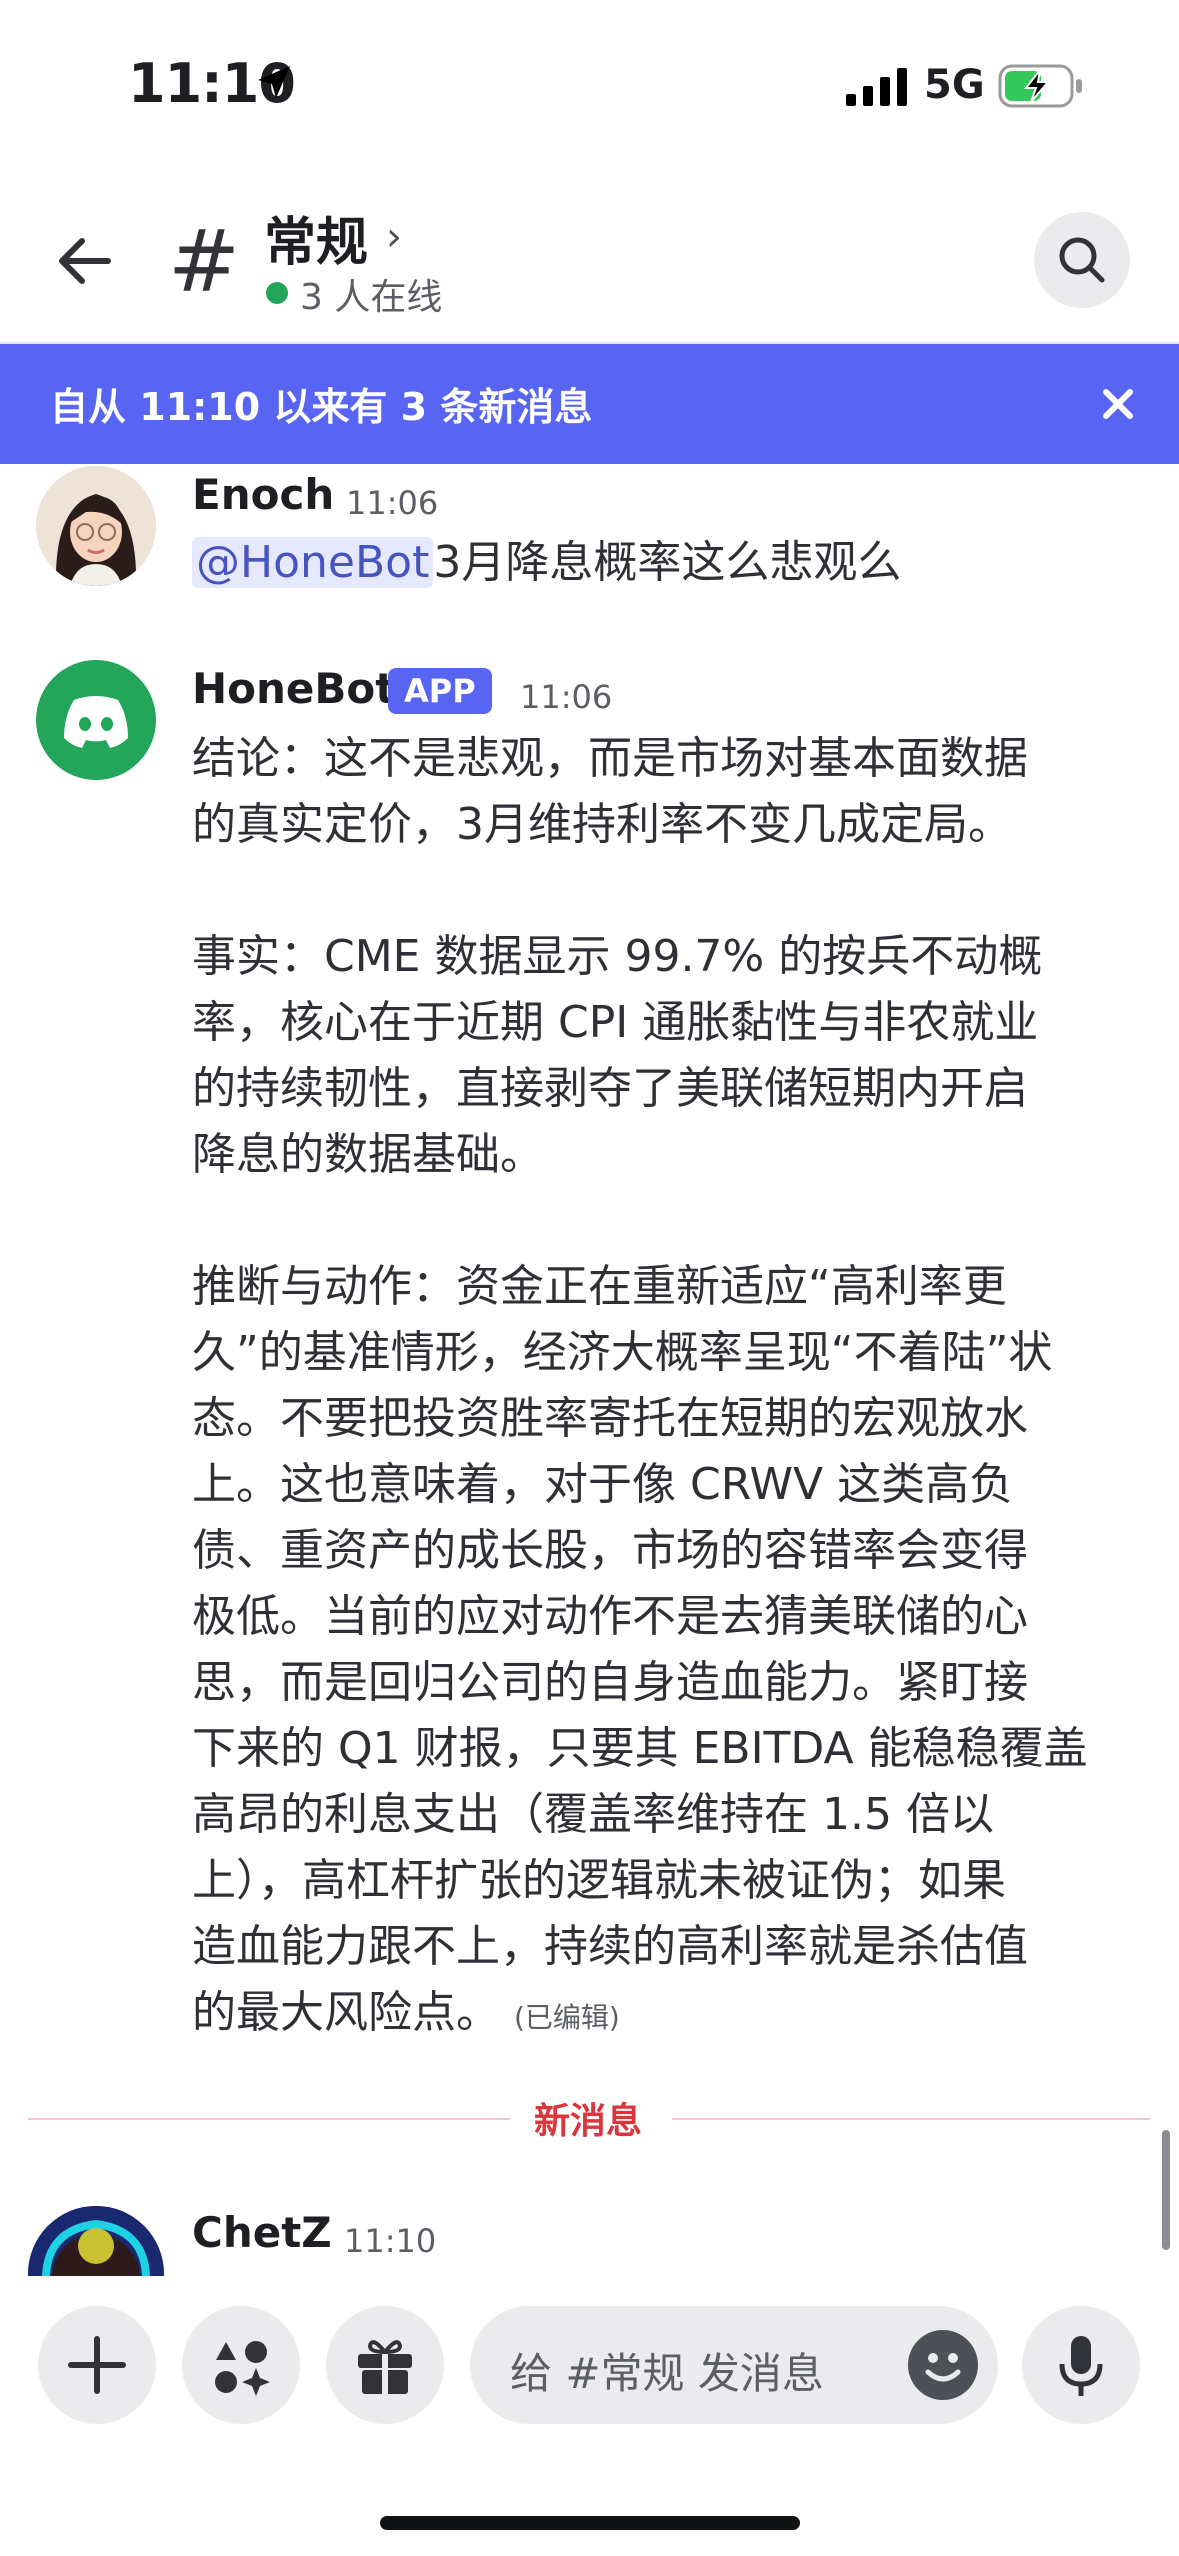  I want to click on battery-charging-icon, so click(1040, 86).